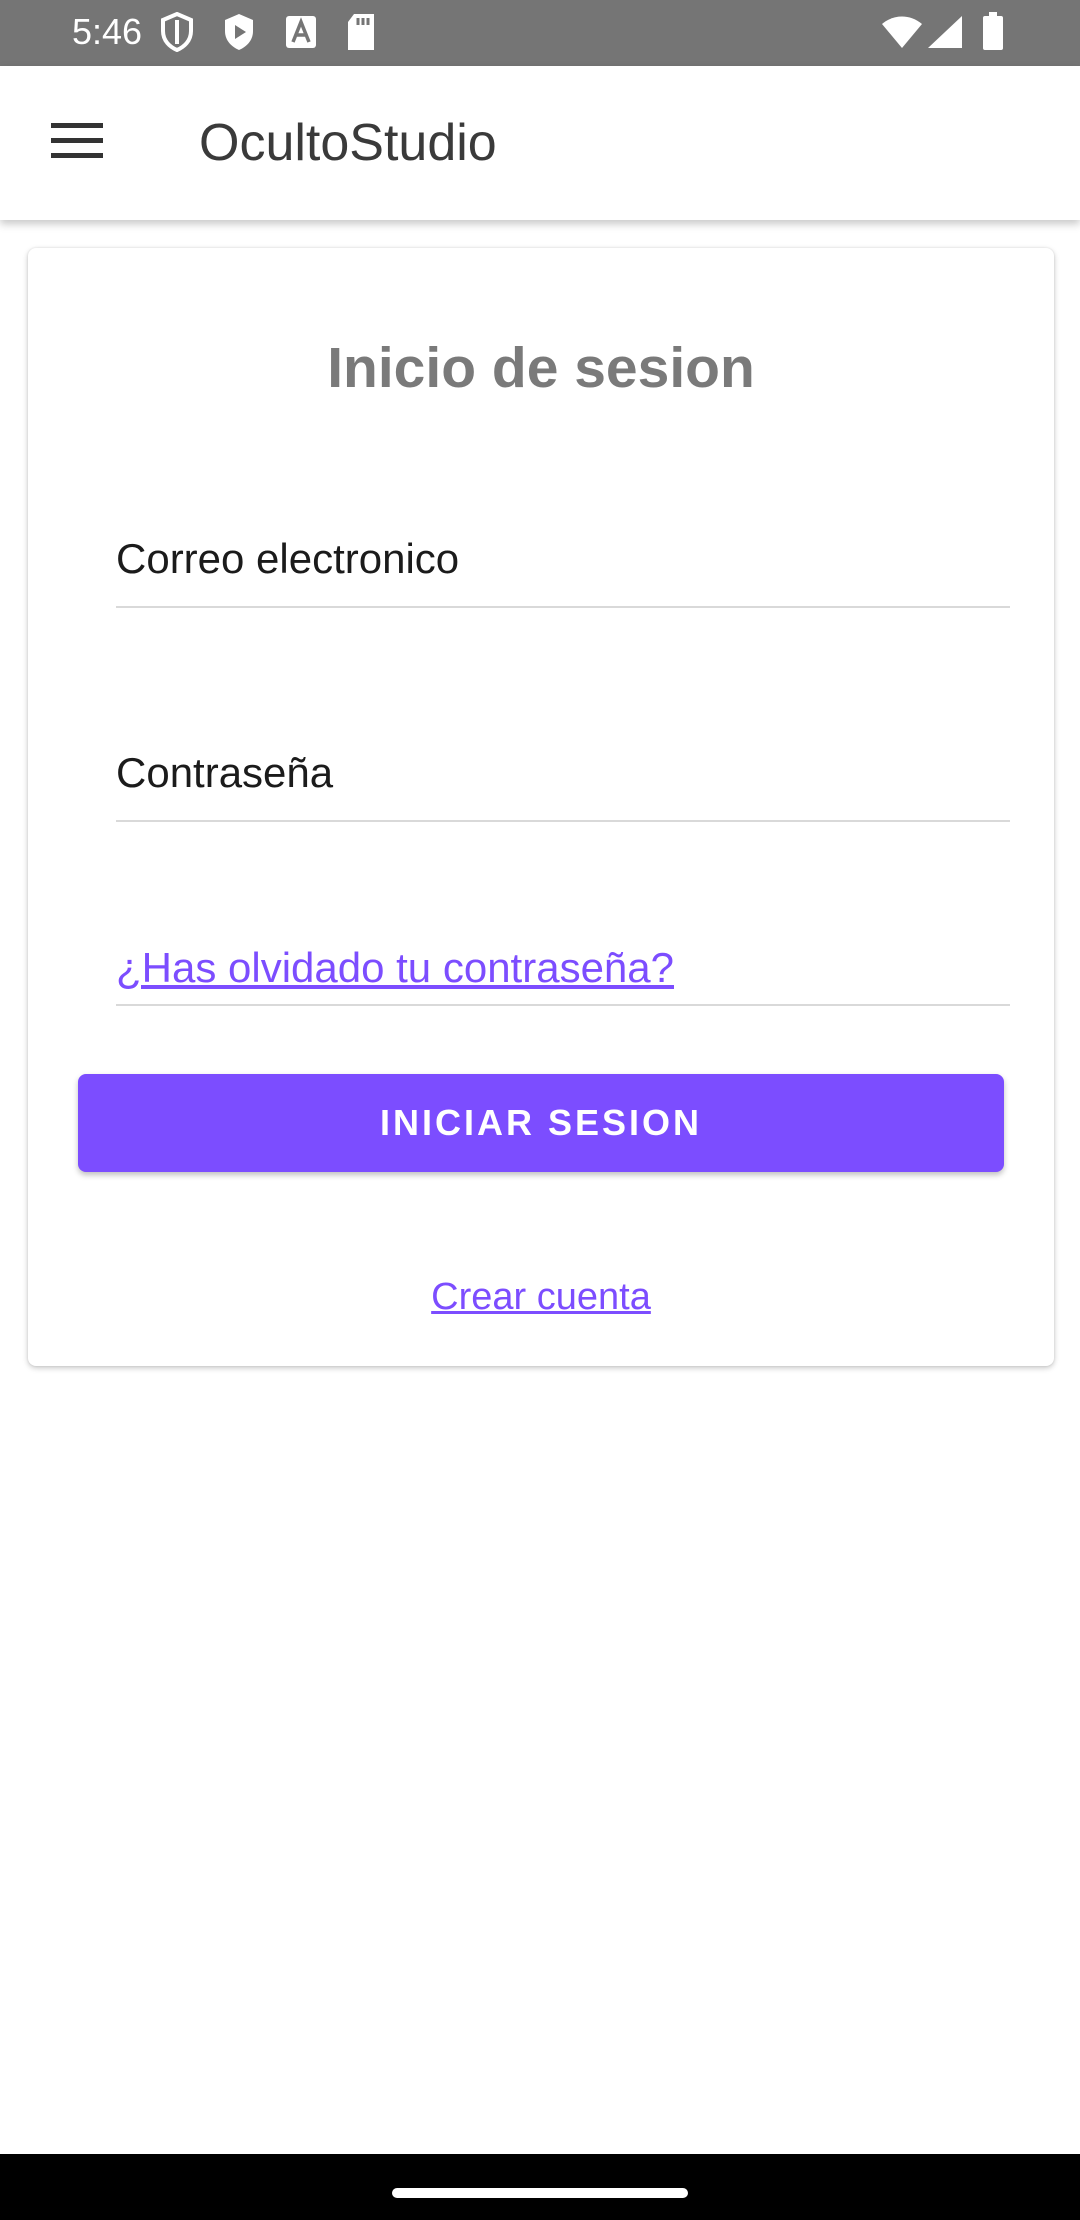  What do you see at coordinates (177, 34) in the screenshot?
I see `shield-outline-icon` at bounding box center [177, 34].